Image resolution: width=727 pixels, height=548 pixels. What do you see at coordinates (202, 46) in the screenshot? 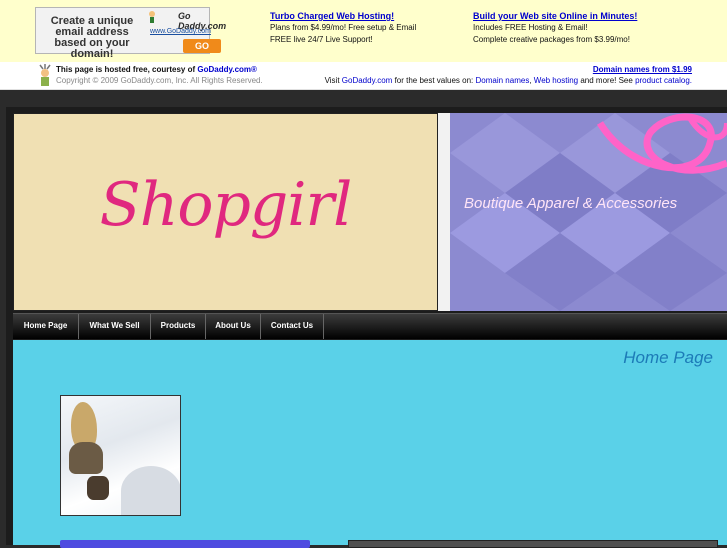
I see `go-button: GO` at bounding box center [202, 46].